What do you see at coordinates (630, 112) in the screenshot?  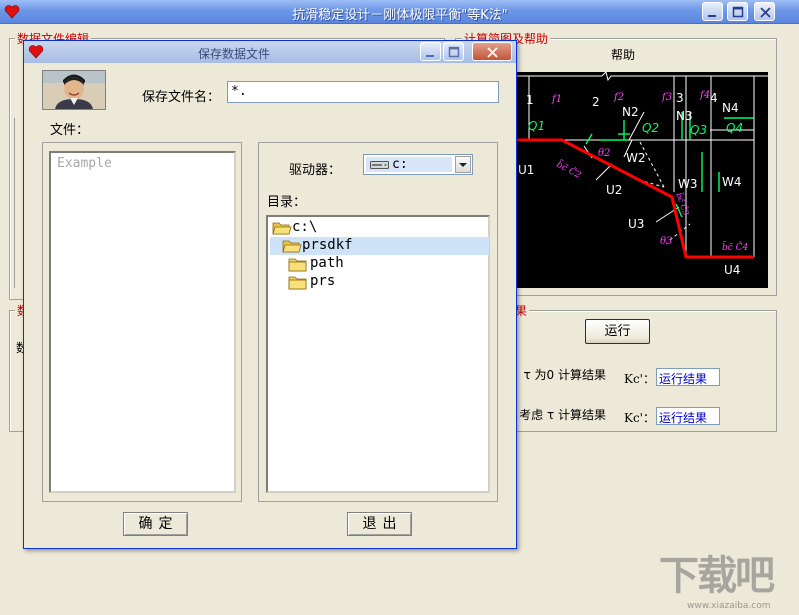 I see `diagram-label-n2: N2` at bounding box center [630, 112].